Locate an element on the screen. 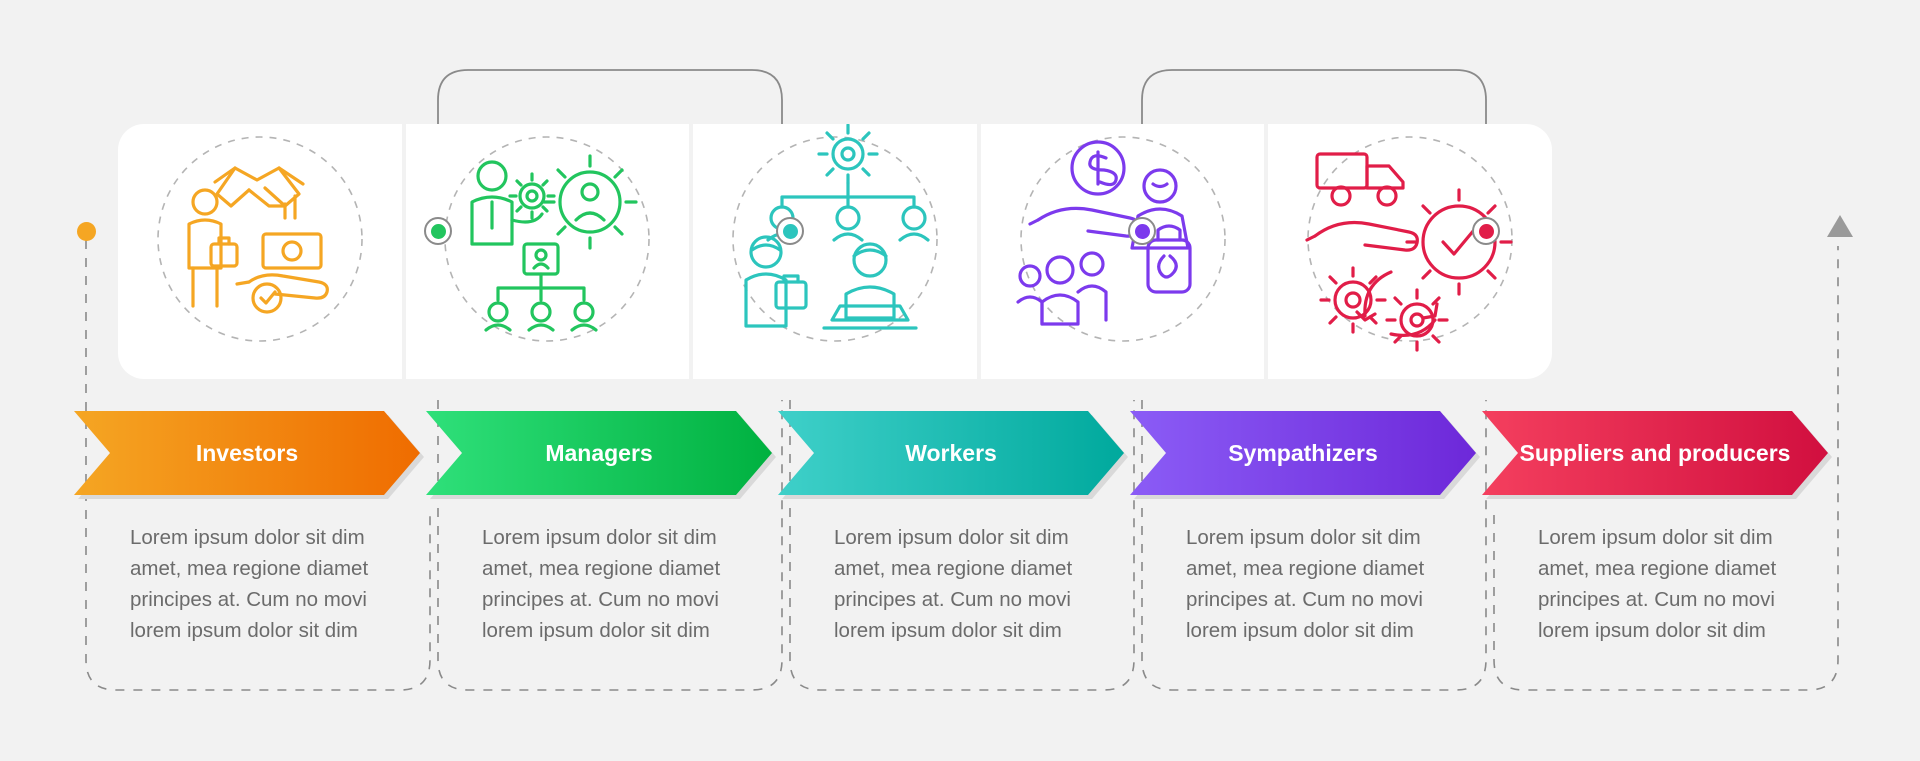 The width and height of the screenshot is (1920, 761). manager-gear-org-chart-icon is located at coordinates (547, 239).